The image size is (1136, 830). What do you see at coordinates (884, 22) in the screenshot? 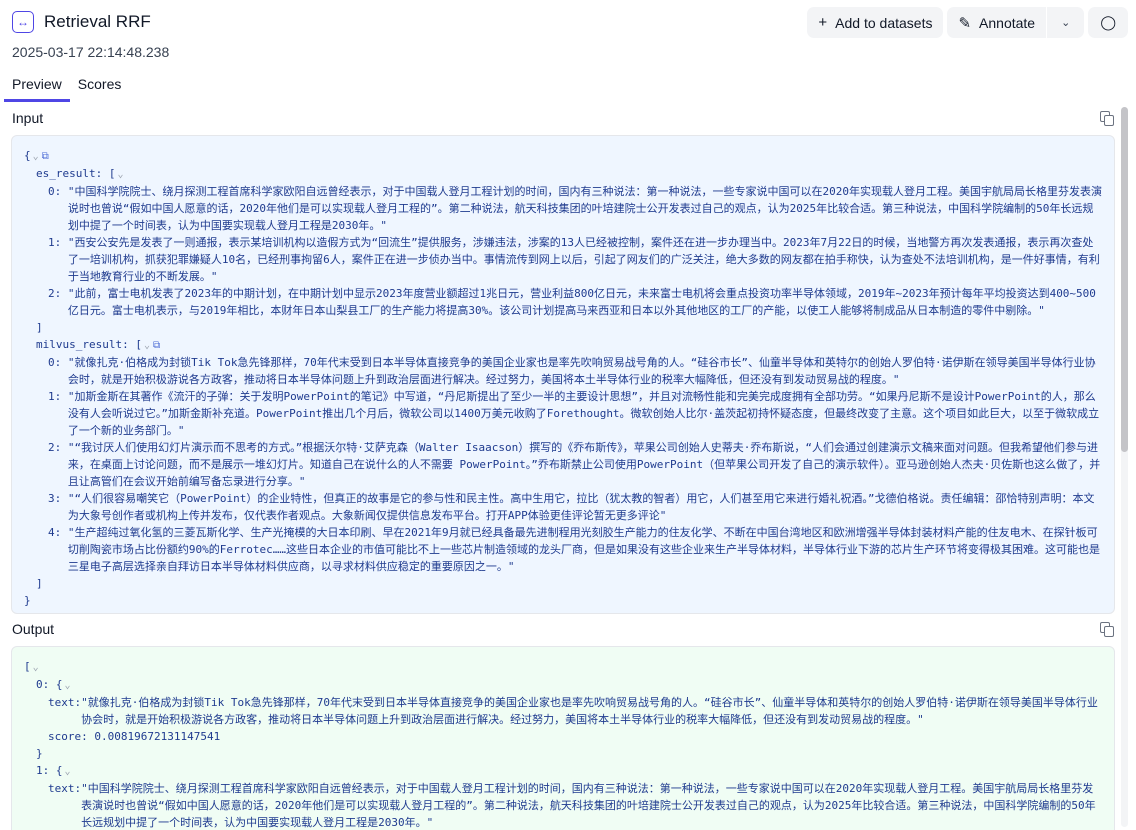
I see `add-to-datasets-label: Add to datasets` at bounding box center [884, 22].